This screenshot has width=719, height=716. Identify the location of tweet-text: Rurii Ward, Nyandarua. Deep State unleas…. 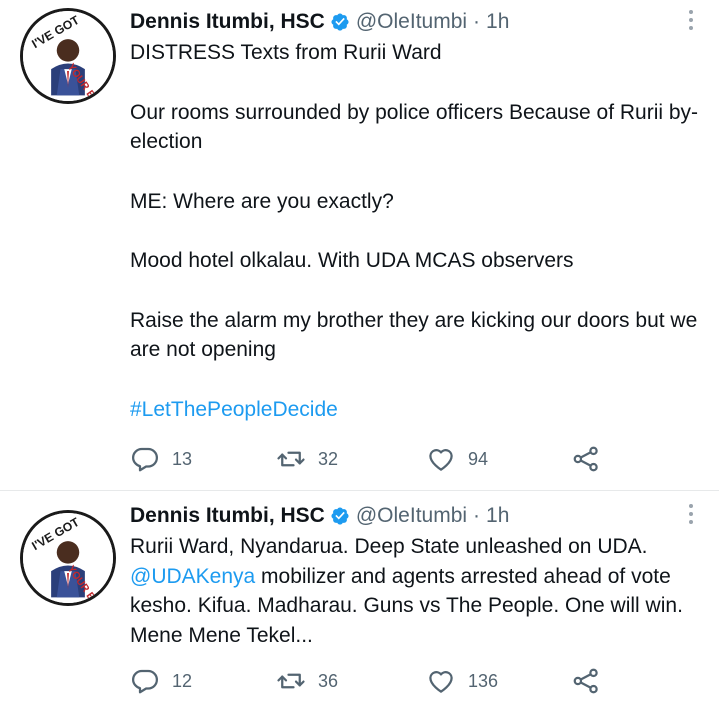
(414, 591).